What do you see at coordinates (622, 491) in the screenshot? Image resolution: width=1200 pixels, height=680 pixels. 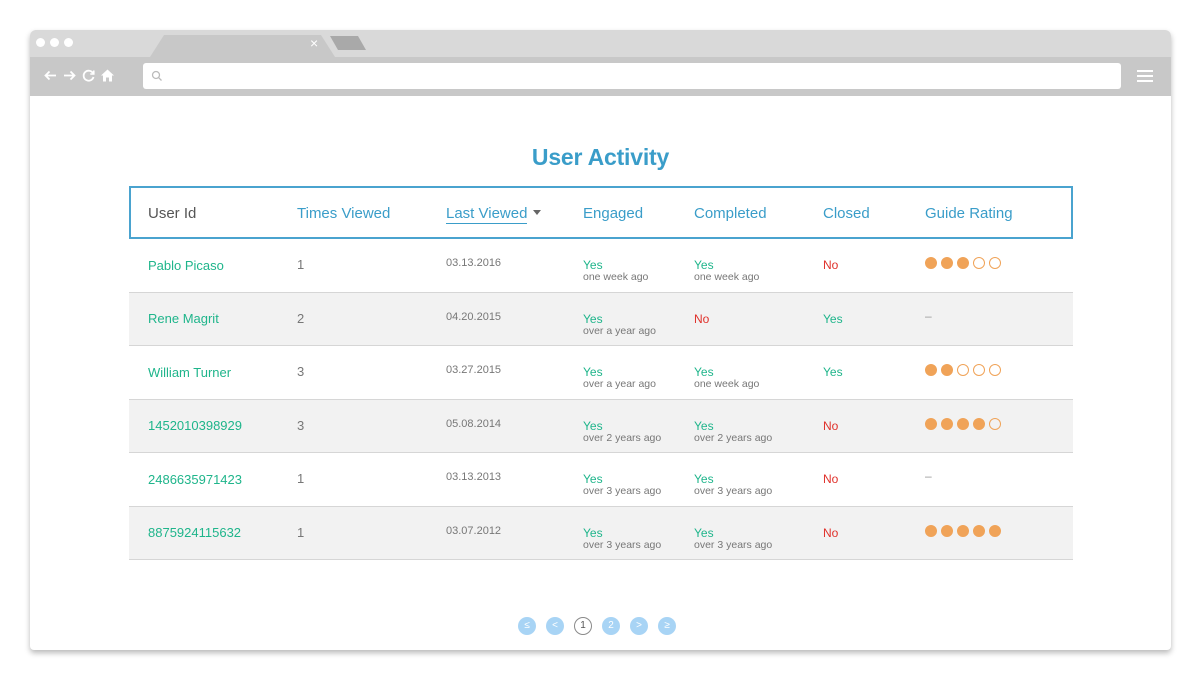 I see `engaged-time-ago: over 3 years ago` at bounding box center [622, 491].